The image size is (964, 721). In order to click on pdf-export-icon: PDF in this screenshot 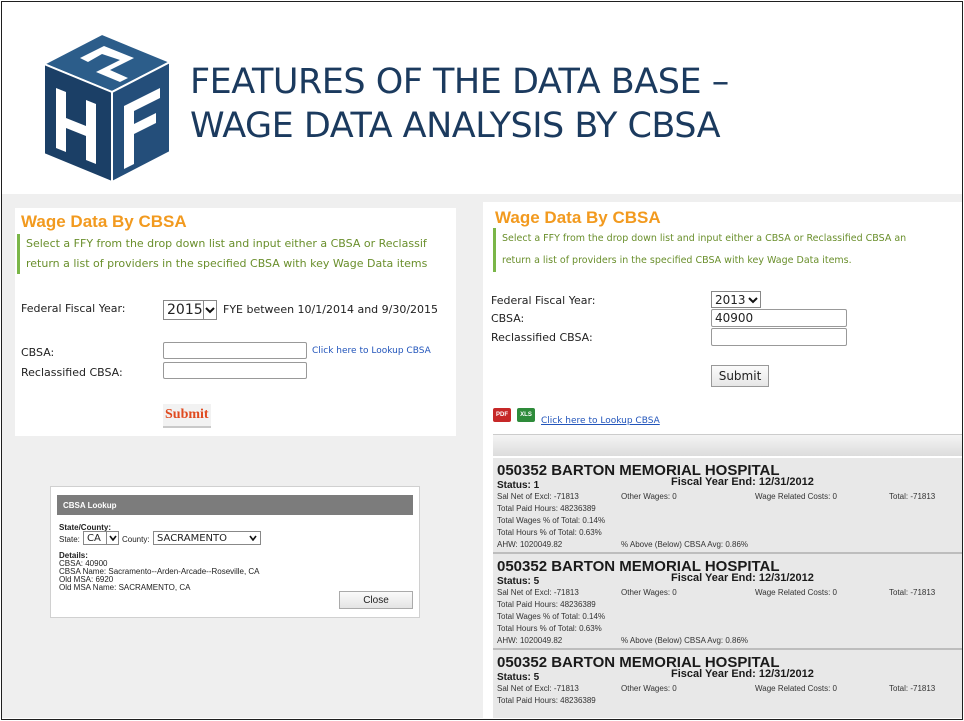, I will do `click(502, 415)`.